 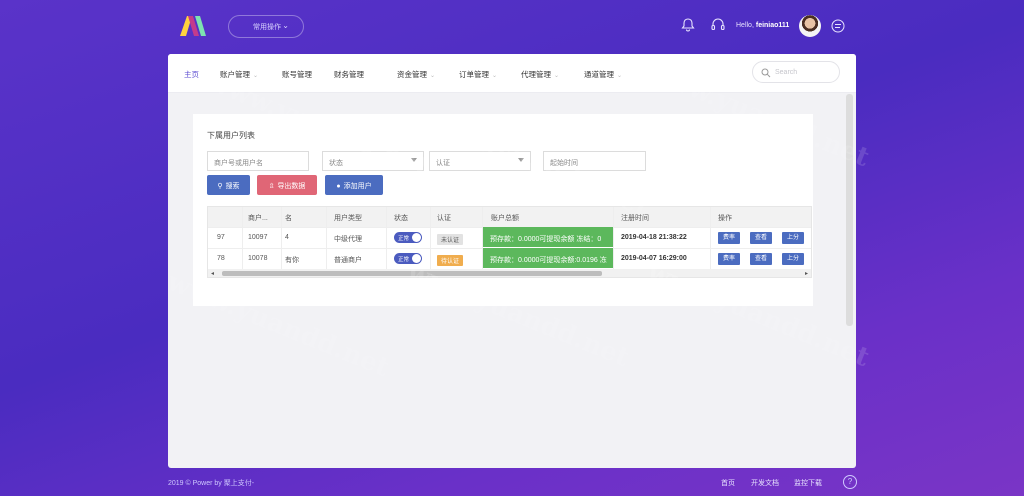 I want to click on nav-item-label: 主页, so click(x=191, y=74).